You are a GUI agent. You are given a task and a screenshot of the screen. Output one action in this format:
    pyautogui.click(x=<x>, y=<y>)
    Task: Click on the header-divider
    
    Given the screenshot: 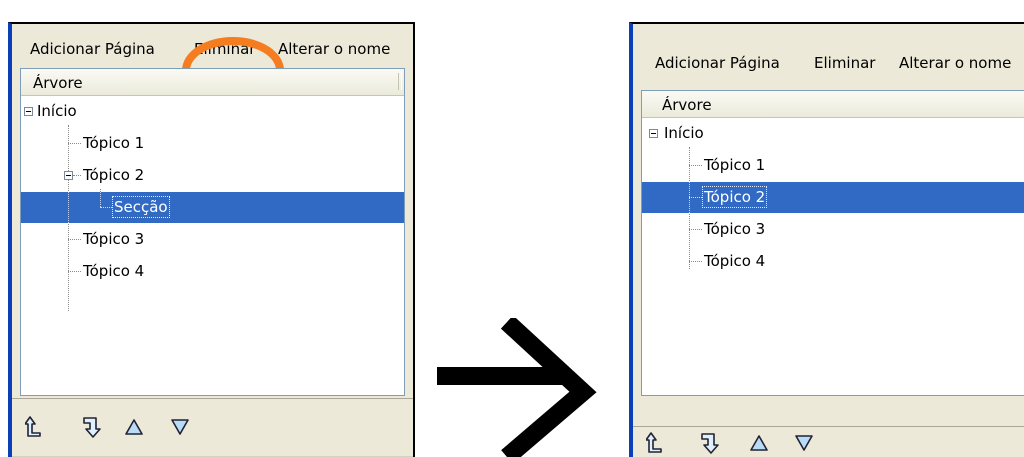 What is the action you would take?
    pyautogui.click(x=400, y=81)
    